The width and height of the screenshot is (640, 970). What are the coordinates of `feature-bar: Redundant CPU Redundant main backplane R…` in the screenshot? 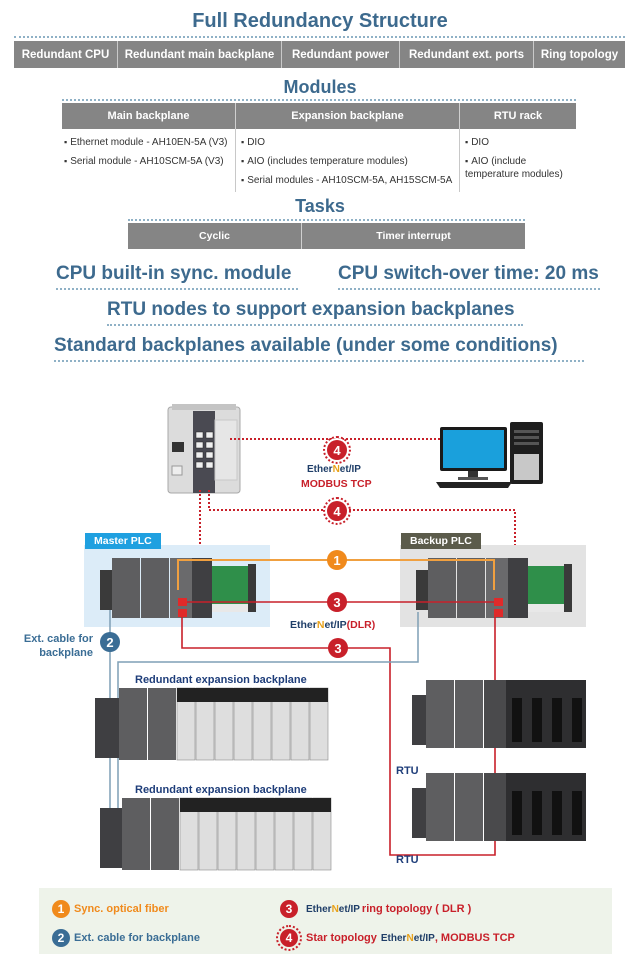 It's located at (319, 54).